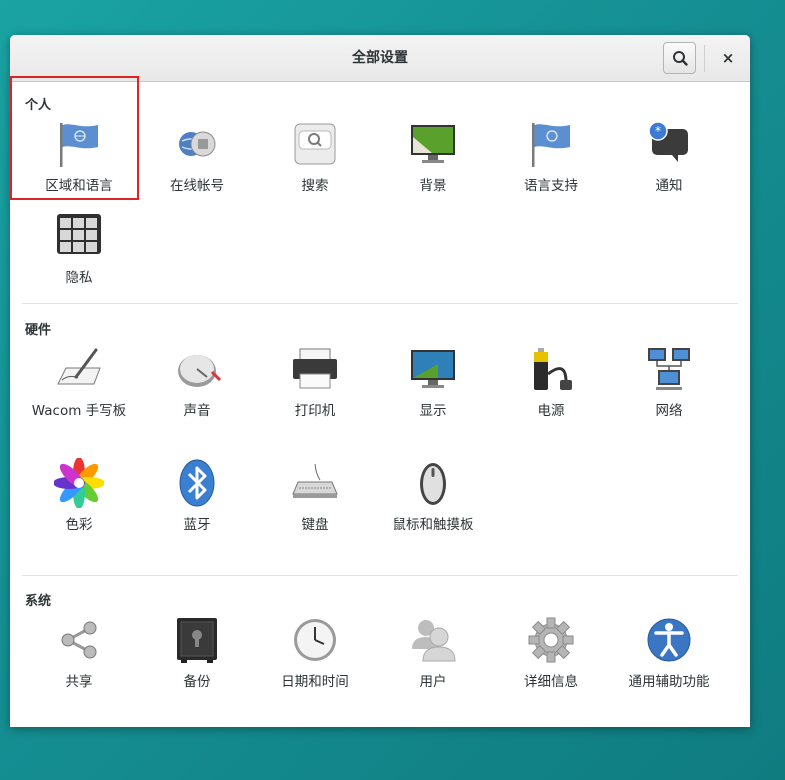 This screenshot has width=785, height=780. What do you see at coordinates (79, 145) in the screenshot?
I see `flag-icon` at bounding box center [79, 145].